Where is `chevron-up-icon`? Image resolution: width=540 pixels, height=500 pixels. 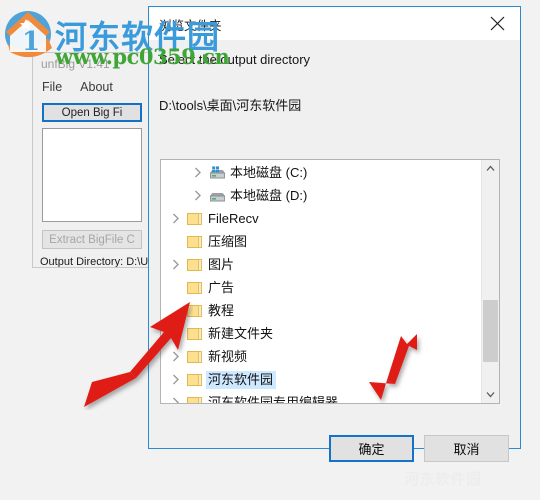
chevron-up-icon is located at coordinates (490, 168).